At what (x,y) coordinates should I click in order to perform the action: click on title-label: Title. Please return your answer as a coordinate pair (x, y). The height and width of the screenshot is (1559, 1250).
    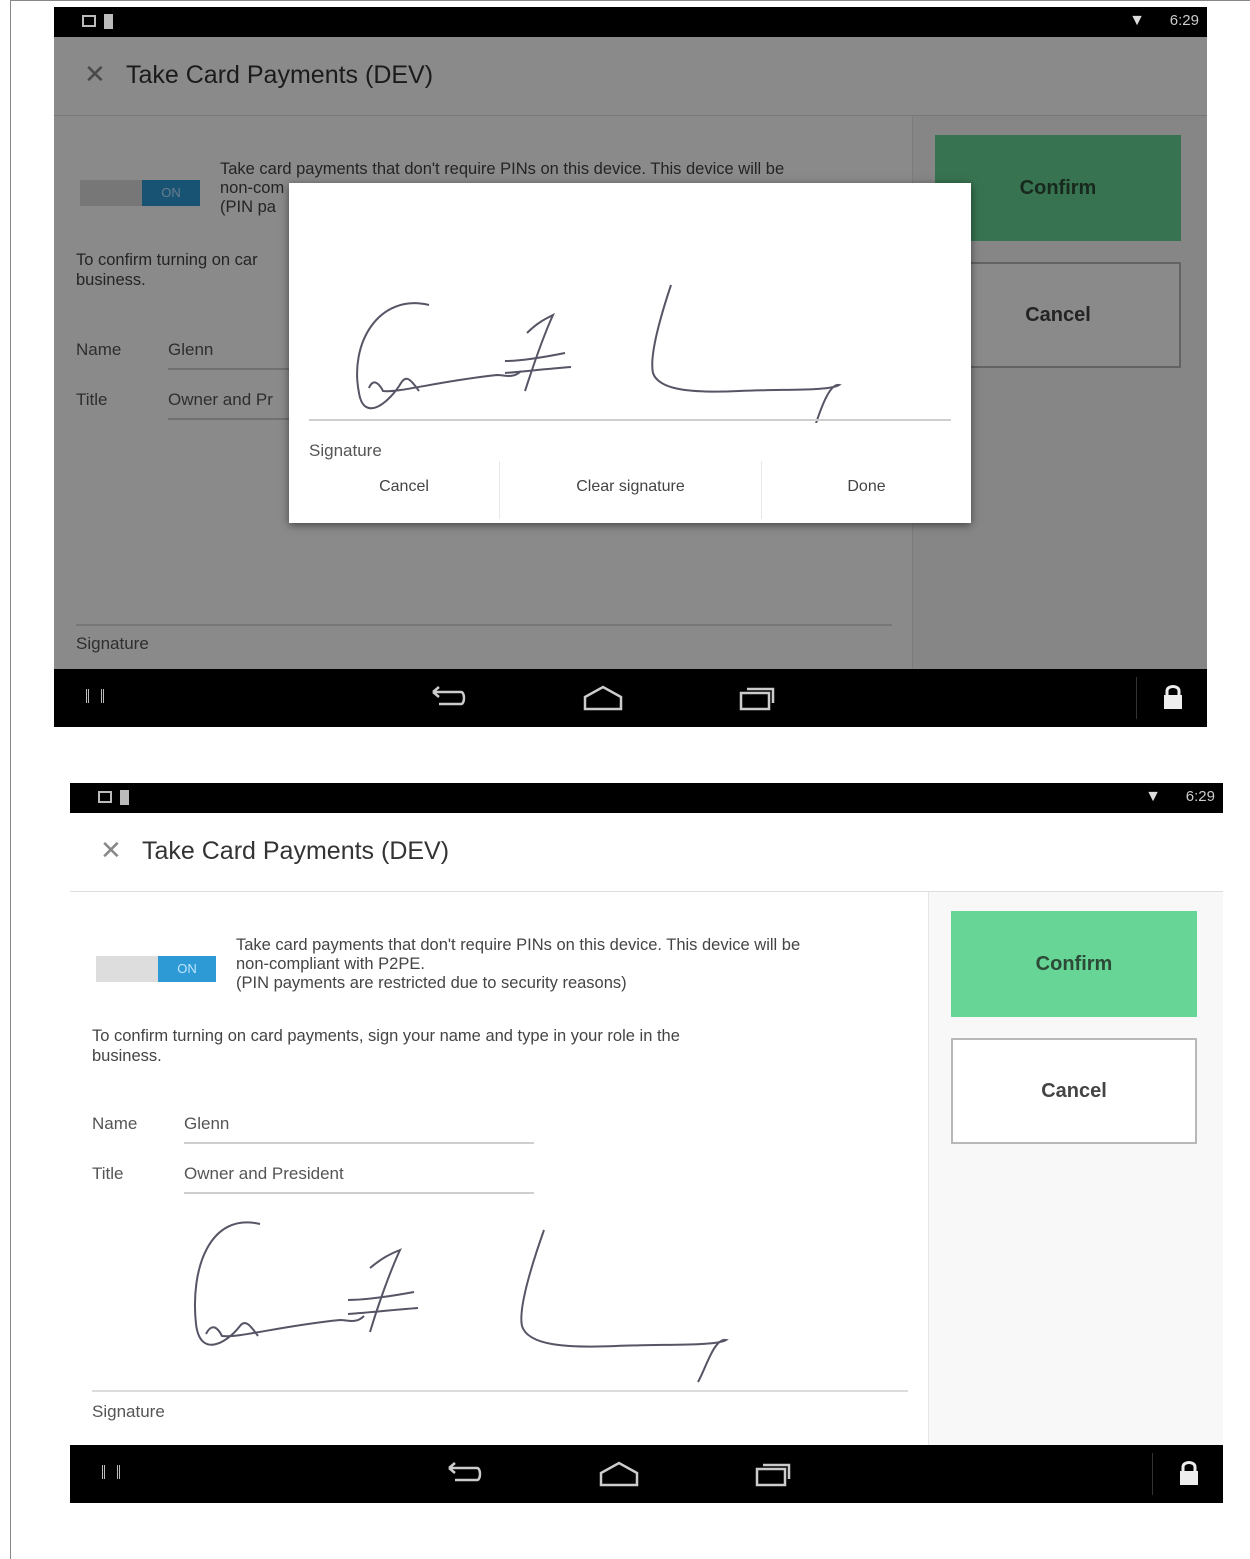
    Looking at the image, I should click on (108, 1173).